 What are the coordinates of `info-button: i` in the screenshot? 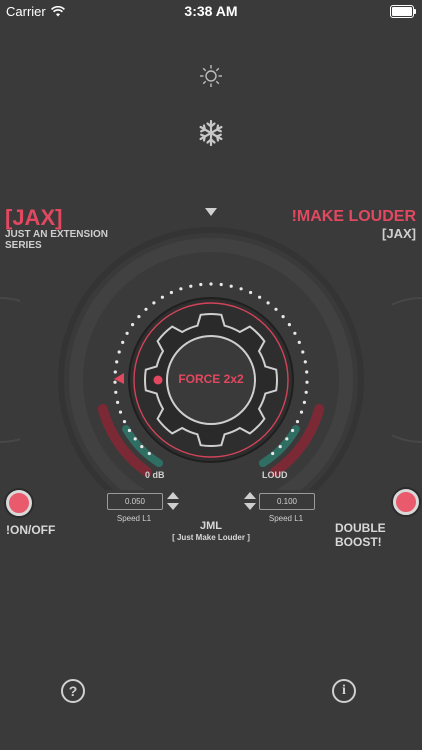 It's located at (344, 691).